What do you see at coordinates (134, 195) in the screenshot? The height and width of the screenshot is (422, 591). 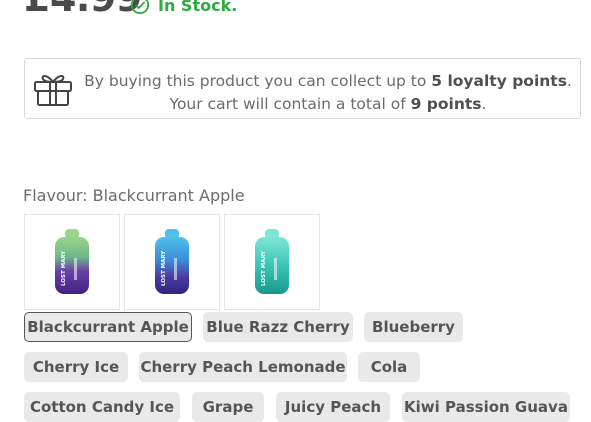 I see `flavour-label: Flavour: Blackcurrant Apple` at bounding box center [134, 195].